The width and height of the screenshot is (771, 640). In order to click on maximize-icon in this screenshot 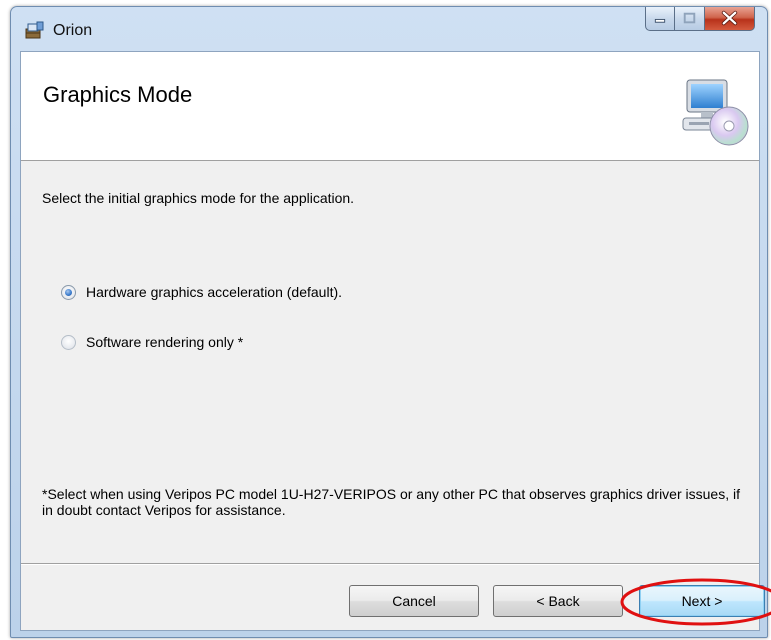, I will do `click(689, 18)`.